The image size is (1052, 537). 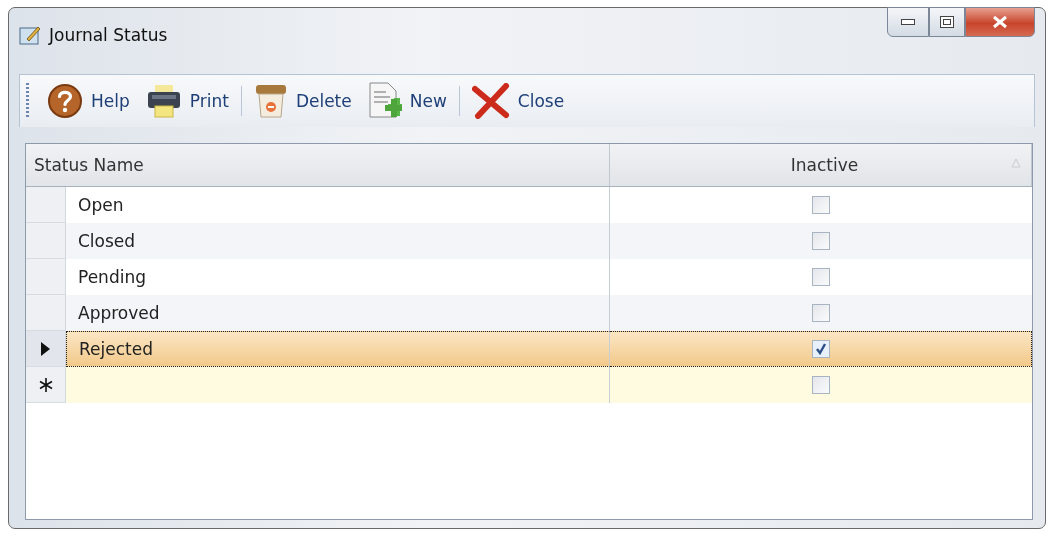 What do you see at coordinates (163, 101) in the screenshot?
I see `printer-icon` at bounding box center [163, 101].